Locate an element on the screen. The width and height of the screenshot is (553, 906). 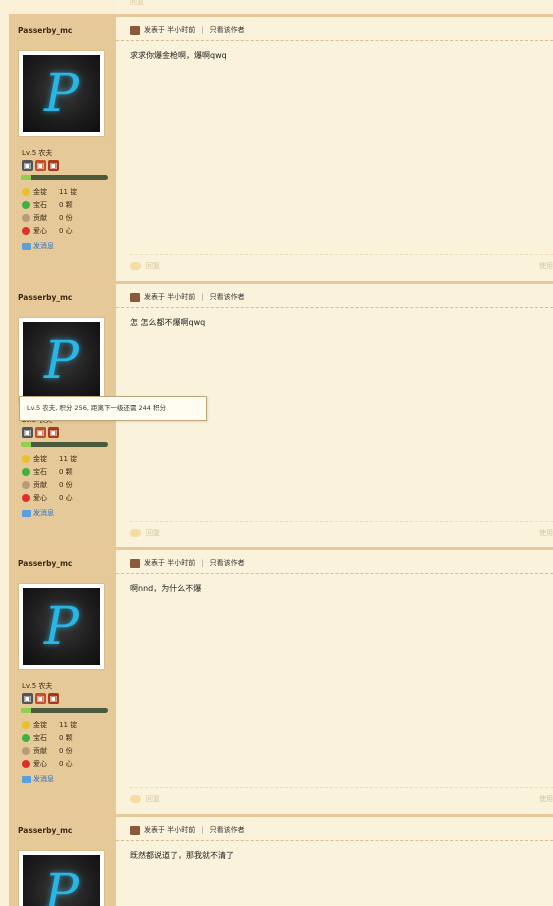
post-content: 求求你爆金枪啊，爆啊qwq is located at coordinates (178, 55).